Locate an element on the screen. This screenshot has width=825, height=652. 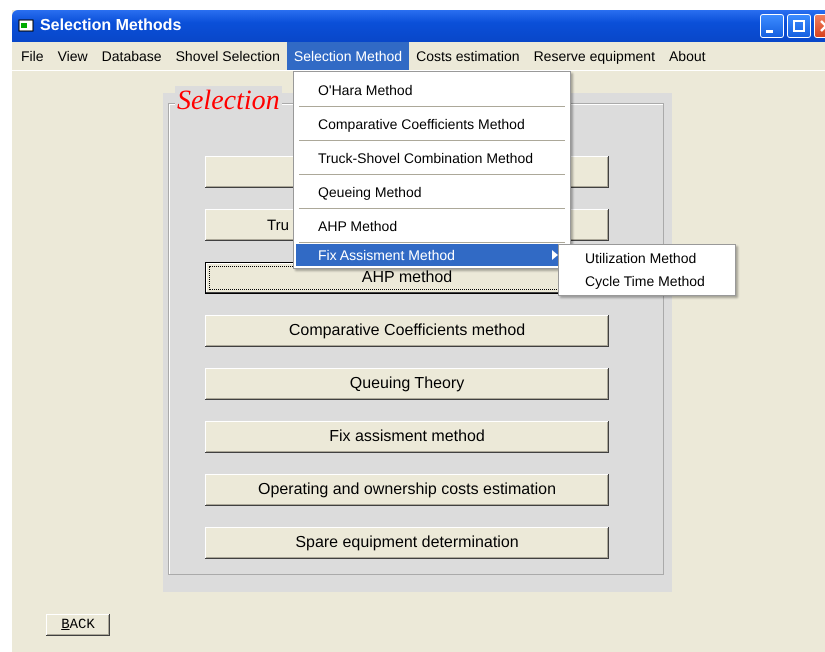
menu-item: File is located at coordinates (32, 56).